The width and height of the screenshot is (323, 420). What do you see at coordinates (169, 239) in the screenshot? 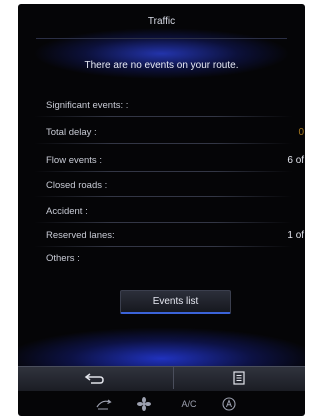
I see `list-item: Reserved lanes: 1 of 24` at bounding box center [169, 239].